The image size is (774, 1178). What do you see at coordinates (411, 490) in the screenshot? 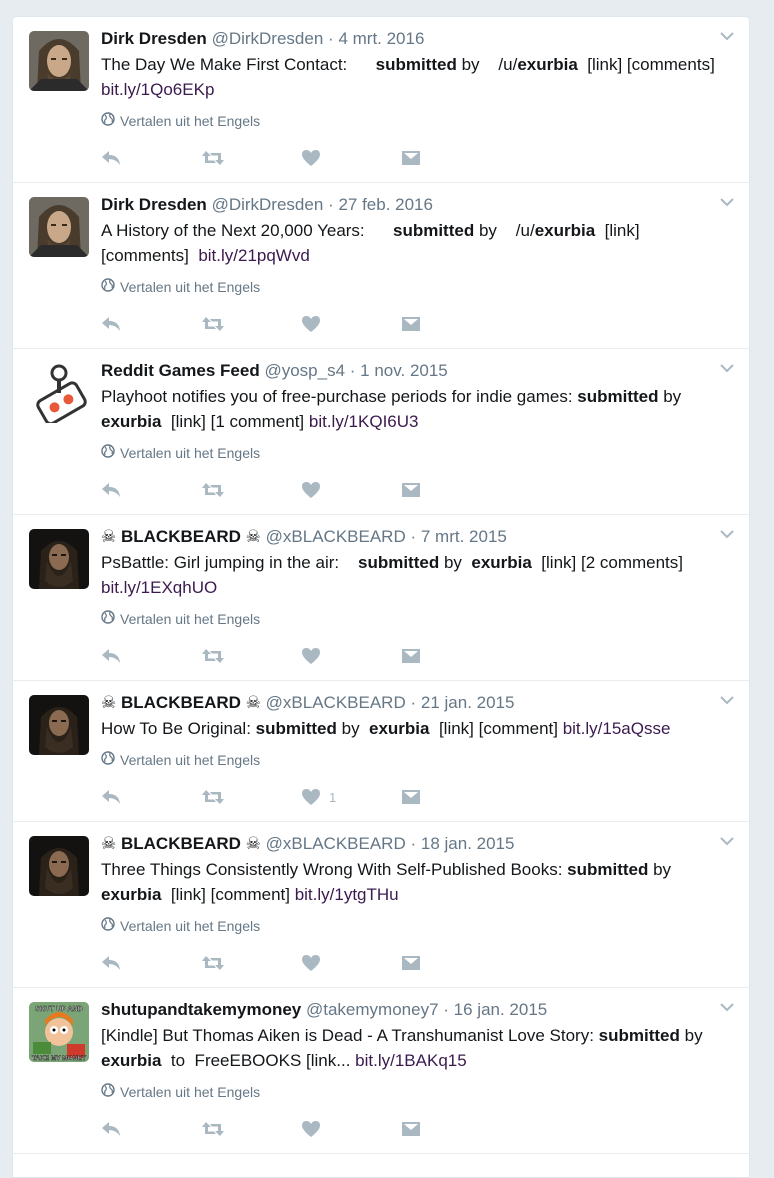
I see `envelope-icon` at bounding box center [411, 490].